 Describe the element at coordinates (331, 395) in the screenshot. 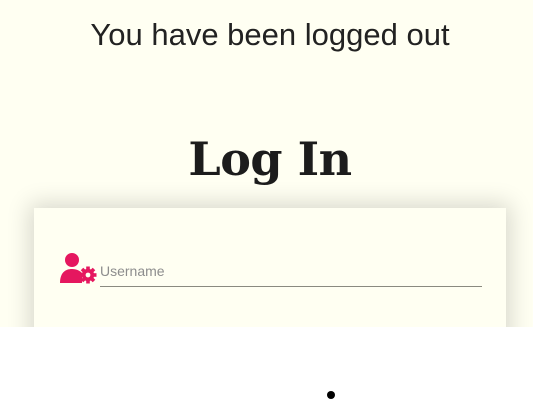

I see `mouse-cursor-dot` at that location.